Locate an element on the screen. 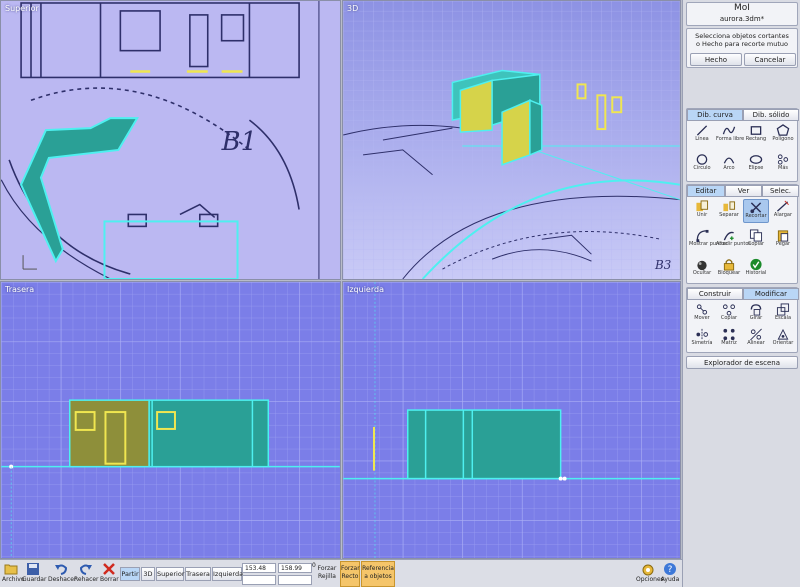  edit-tool-lock: Bloquear is located at coordinates (729, 269).